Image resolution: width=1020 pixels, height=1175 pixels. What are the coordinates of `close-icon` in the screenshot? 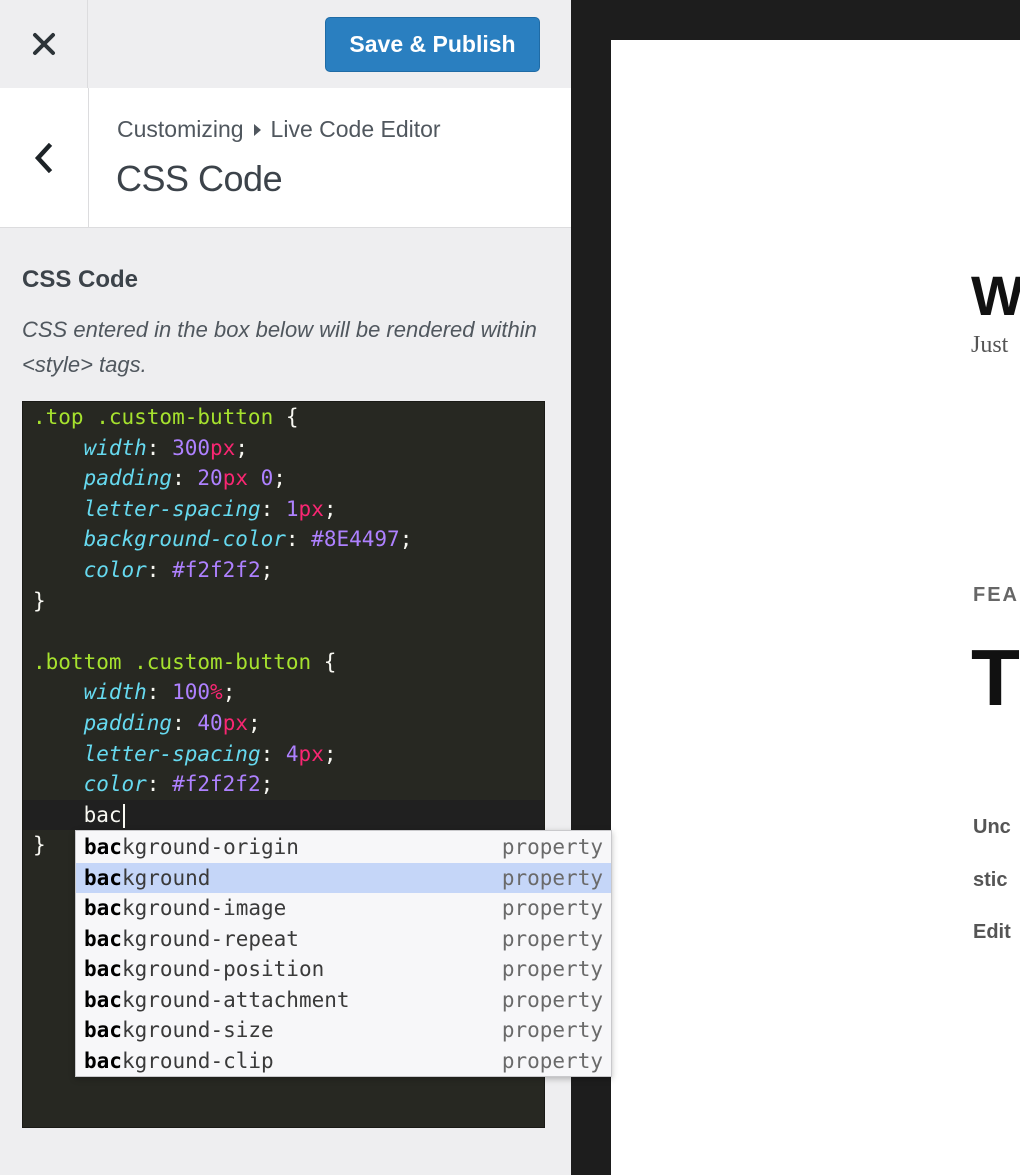 It's located at (43, 44).